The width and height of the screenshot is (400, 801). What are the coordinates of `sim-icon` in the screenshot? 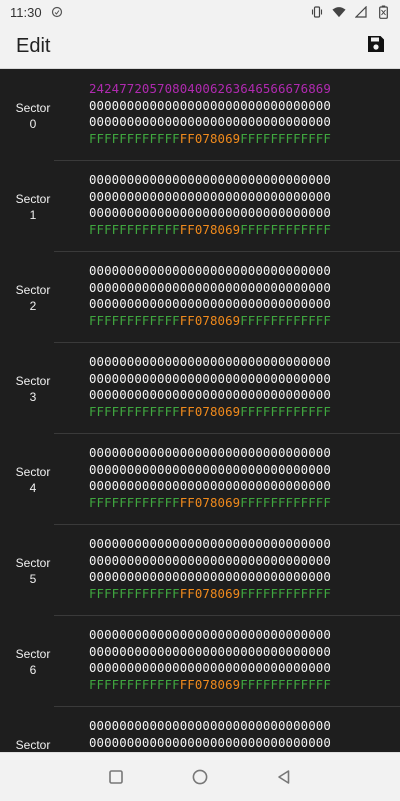 It's located at (57, 12).